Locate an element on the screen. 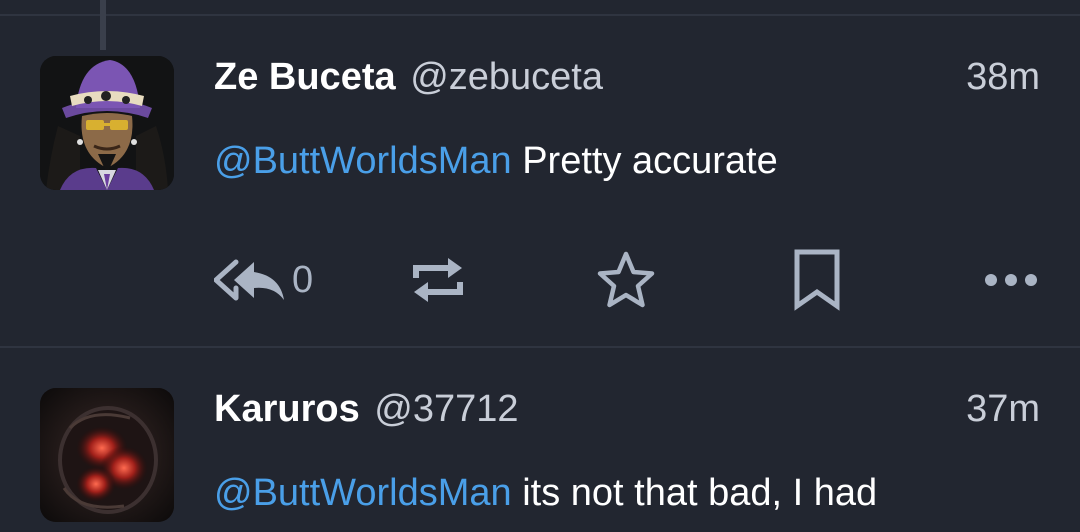 This screenshot has height=532, width=1080. display-name: Karuros is located at coordinates (287, 409).